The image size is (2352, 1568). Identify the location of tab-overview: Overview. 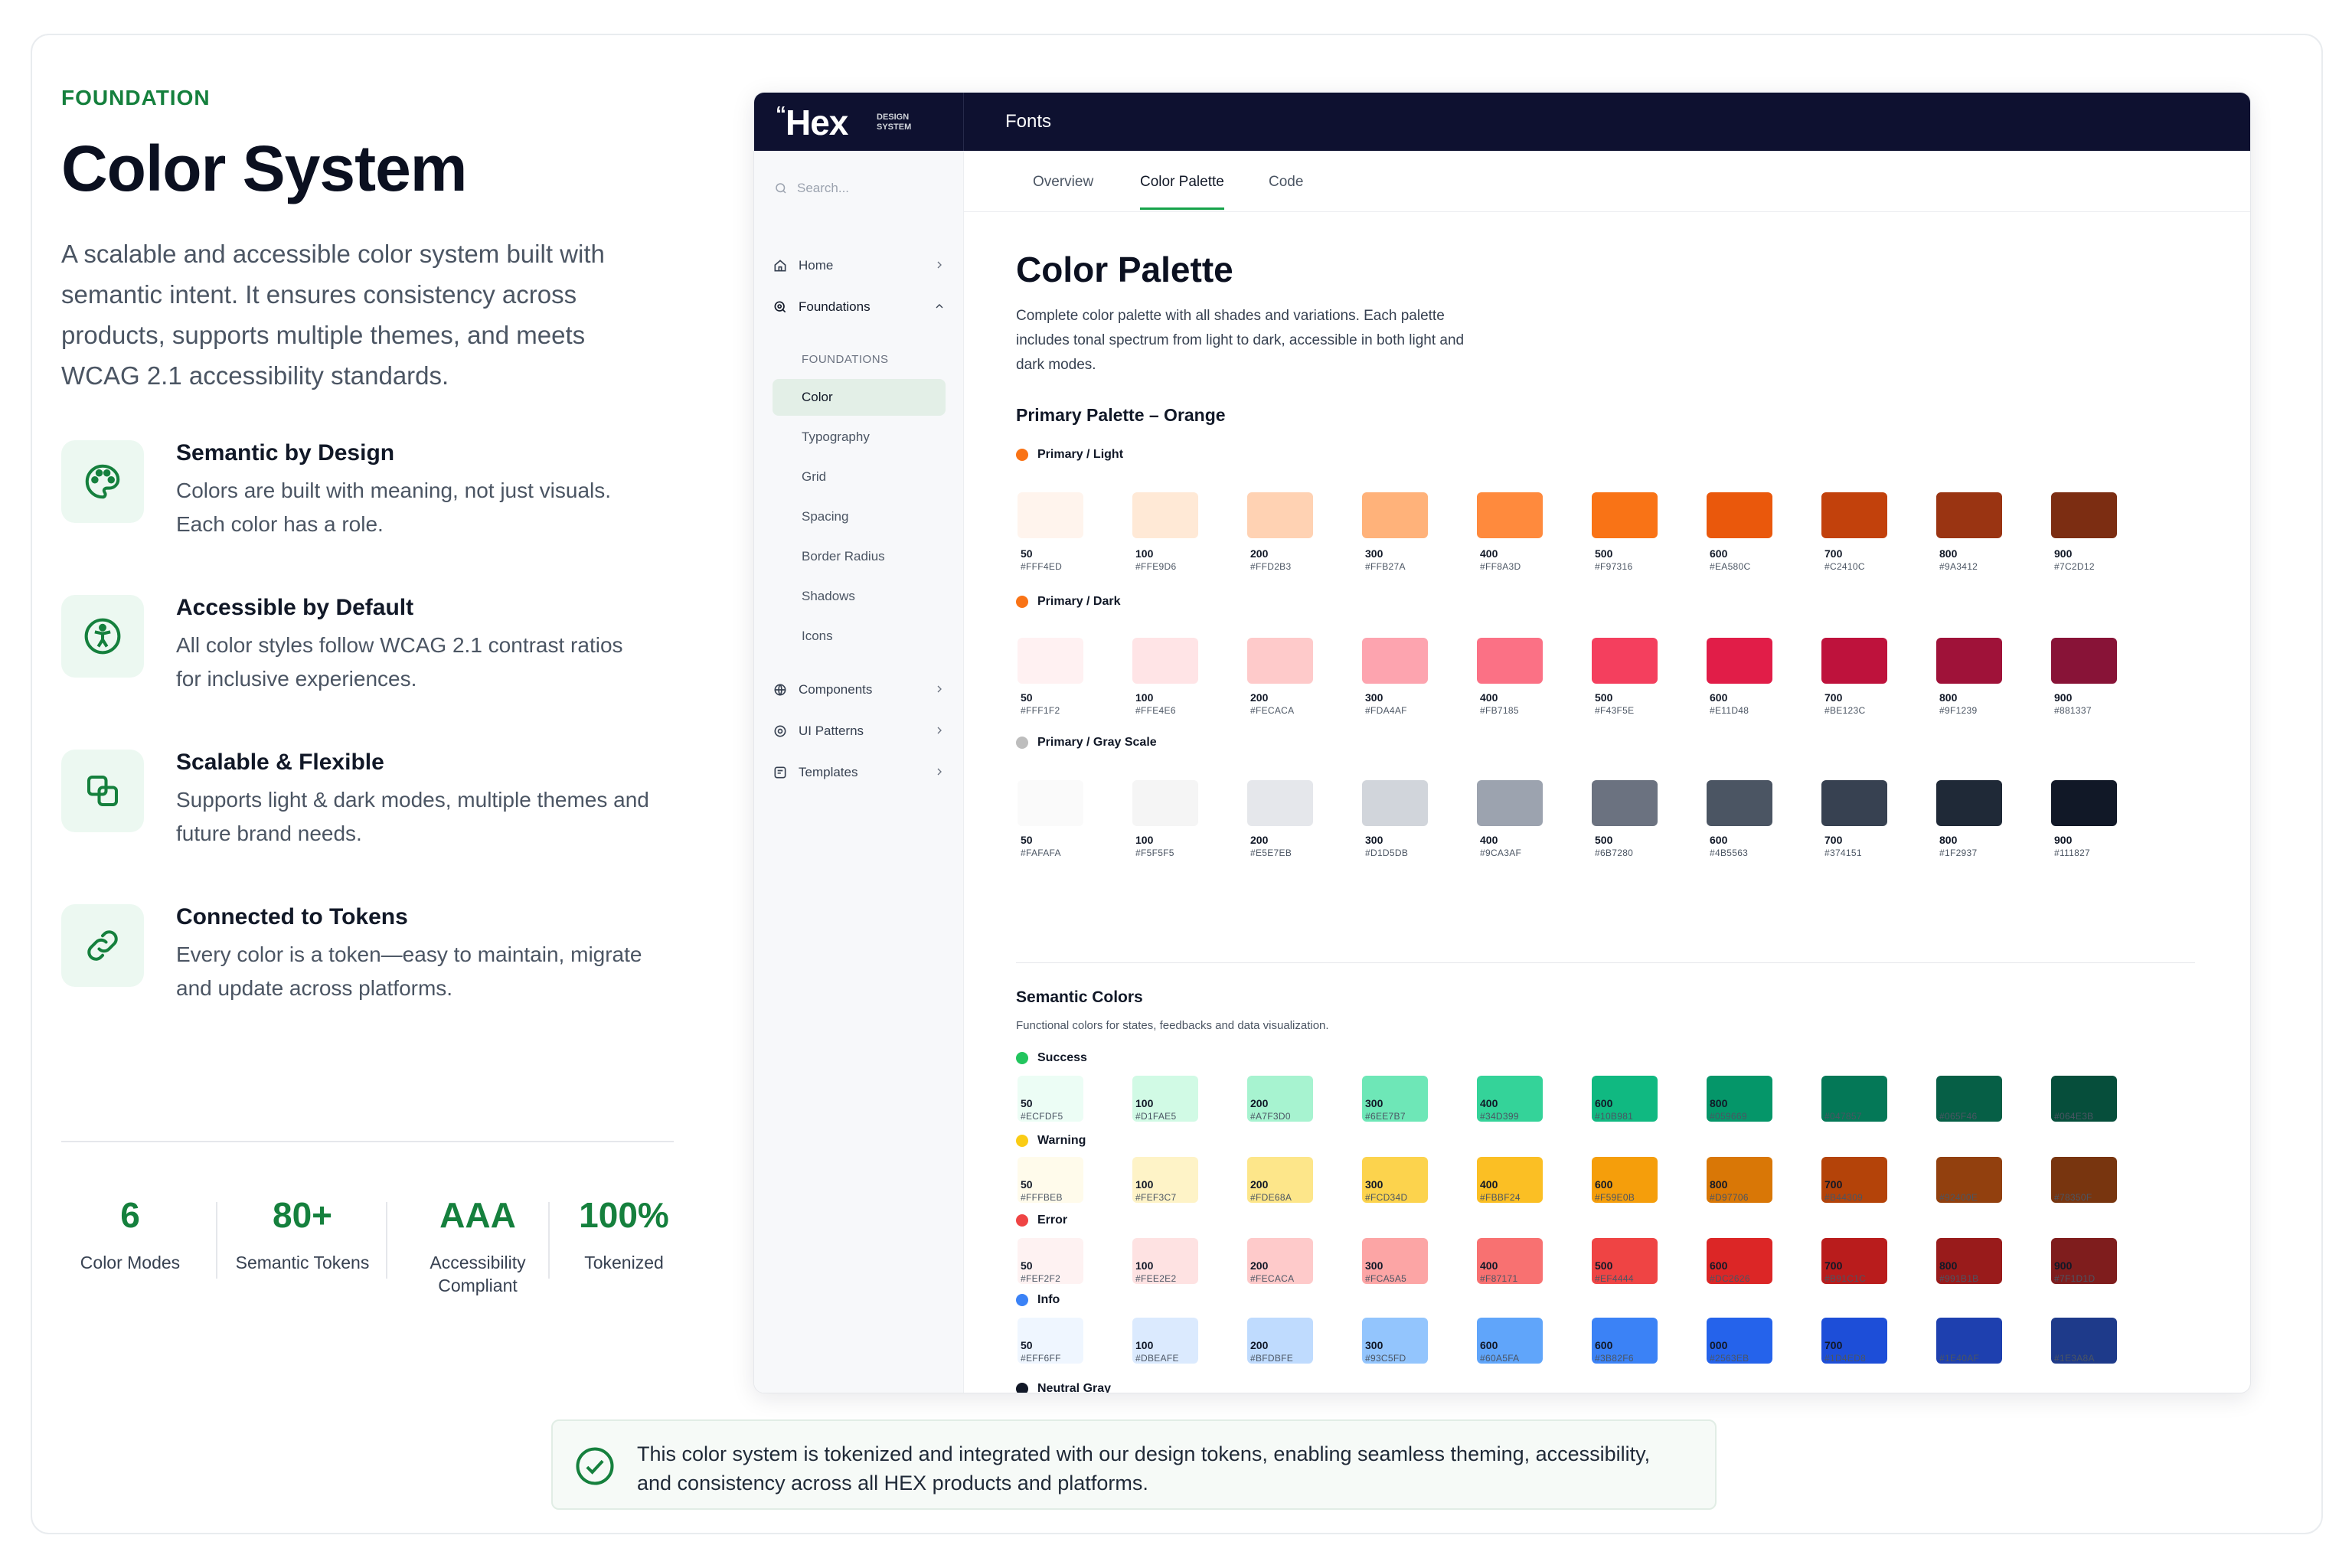
(1063, 190).